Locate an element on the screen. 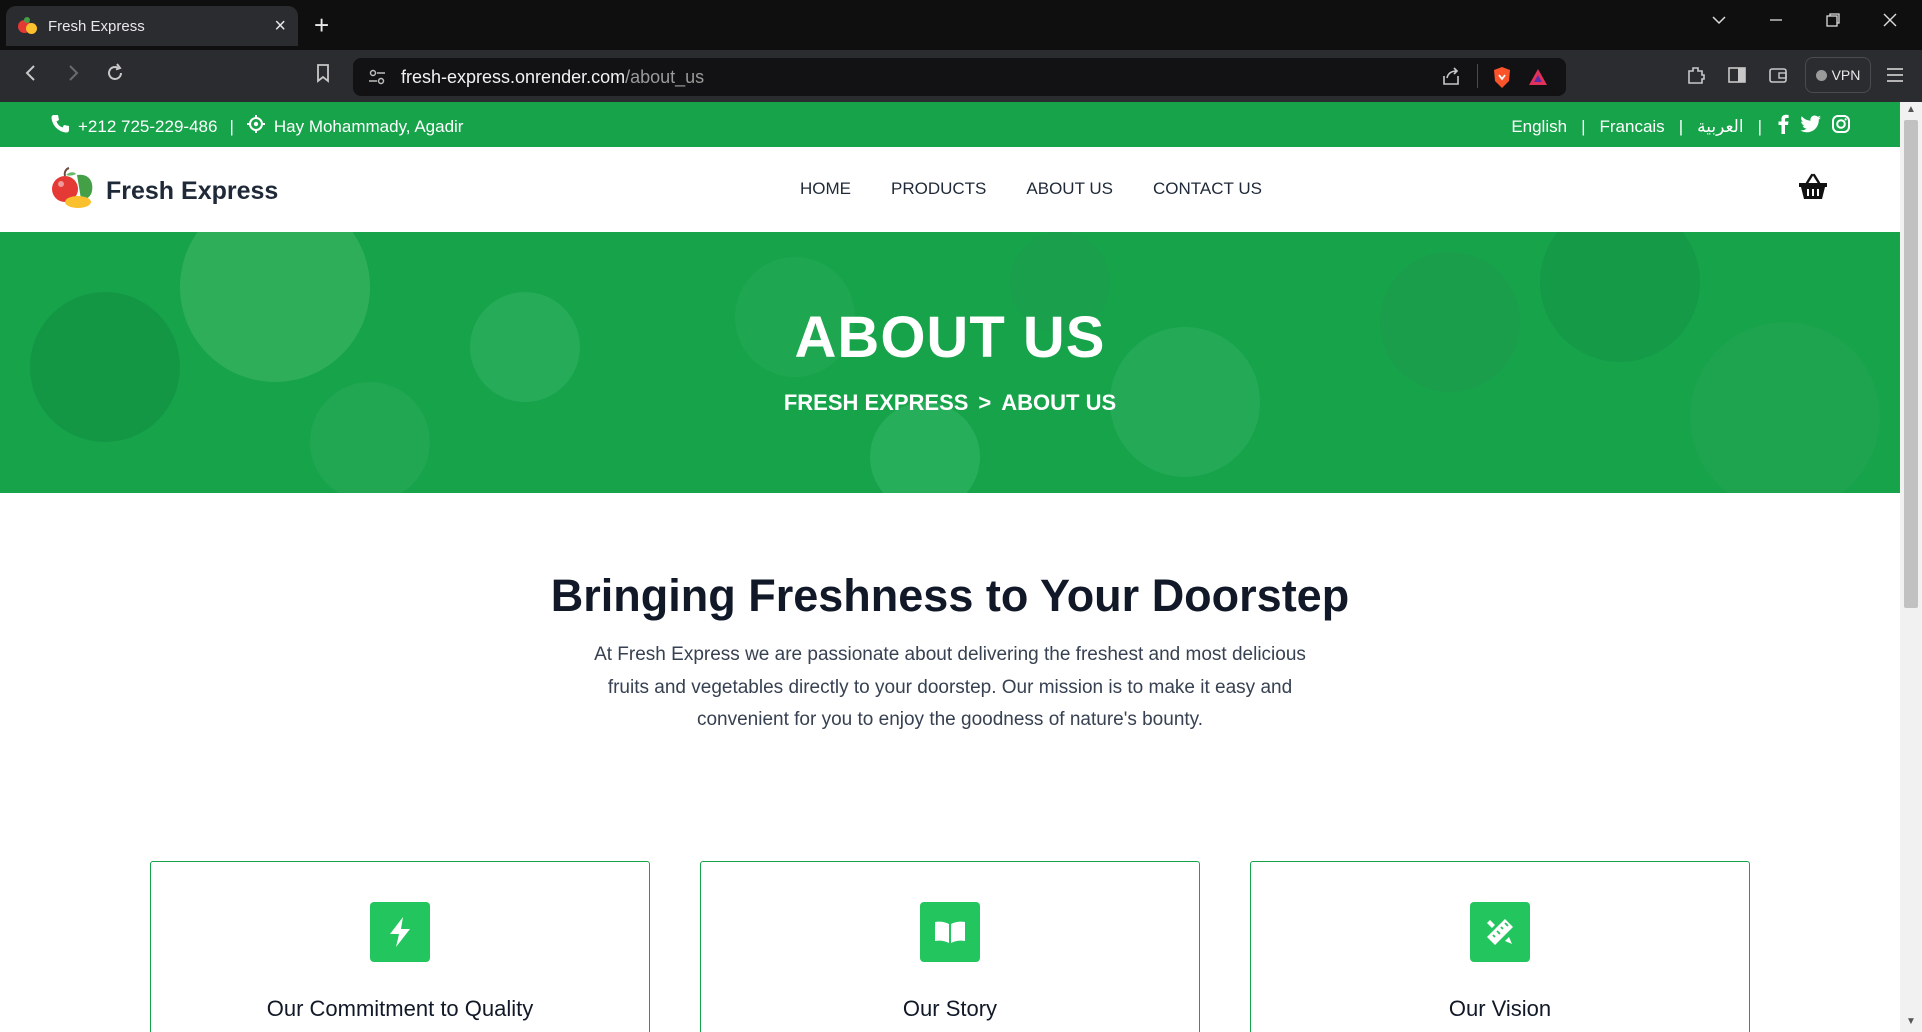 Image resolution: width=1922 pixels, height=1032 pixels. close-window-icon is located at coordinates (1890, 22).